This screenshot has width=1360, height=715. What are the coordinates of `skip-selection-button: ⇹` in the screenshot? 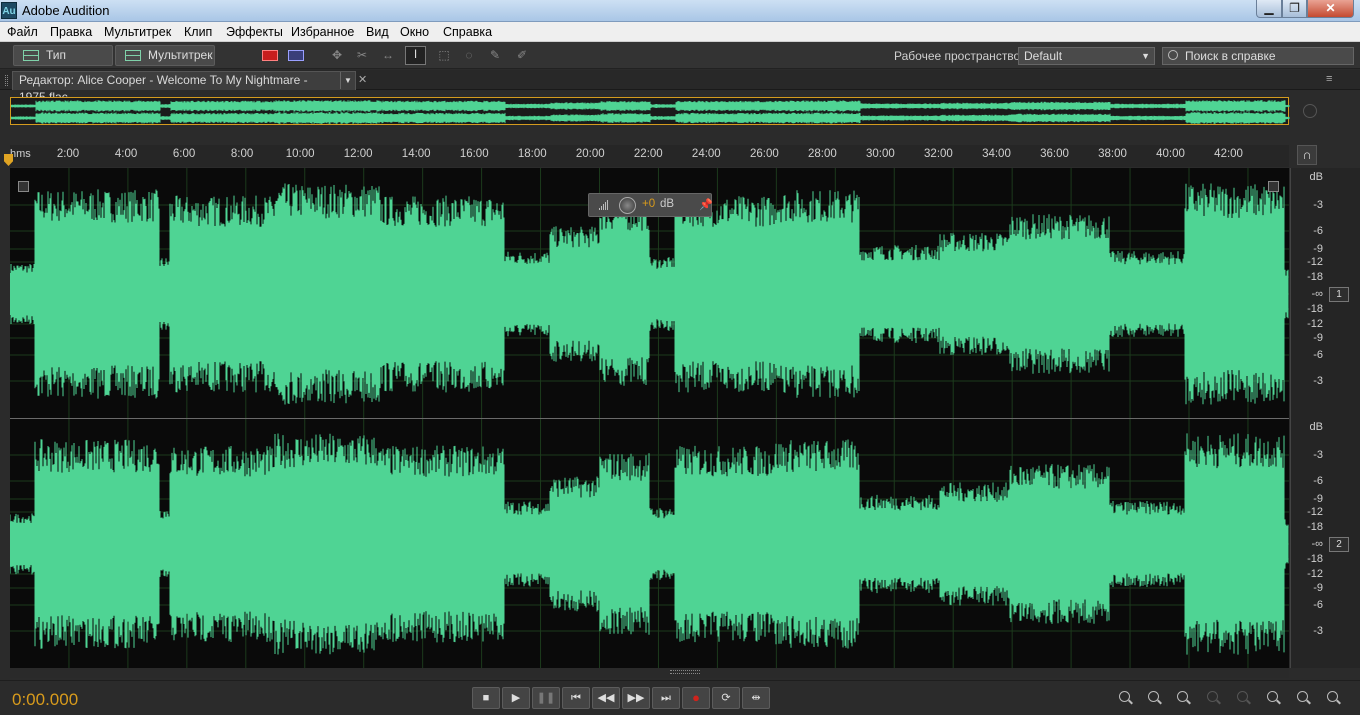 It's located at (756, 698).